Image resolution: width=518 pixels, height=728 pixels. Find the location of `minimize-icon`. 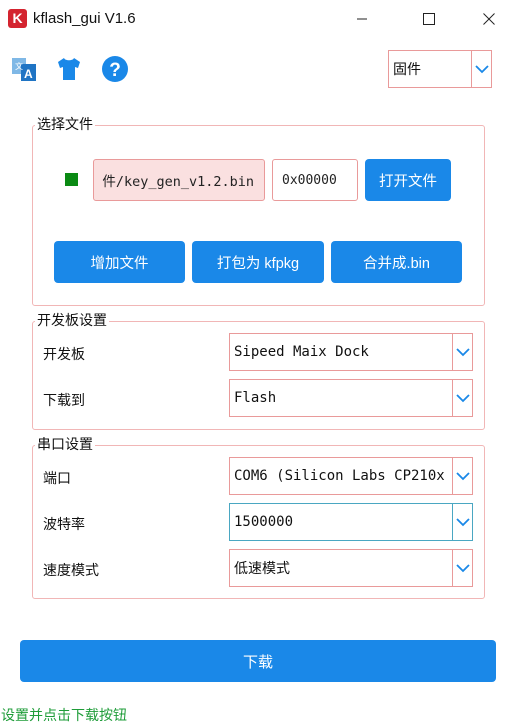

minimize-icon is located at coordinates (362, 19).